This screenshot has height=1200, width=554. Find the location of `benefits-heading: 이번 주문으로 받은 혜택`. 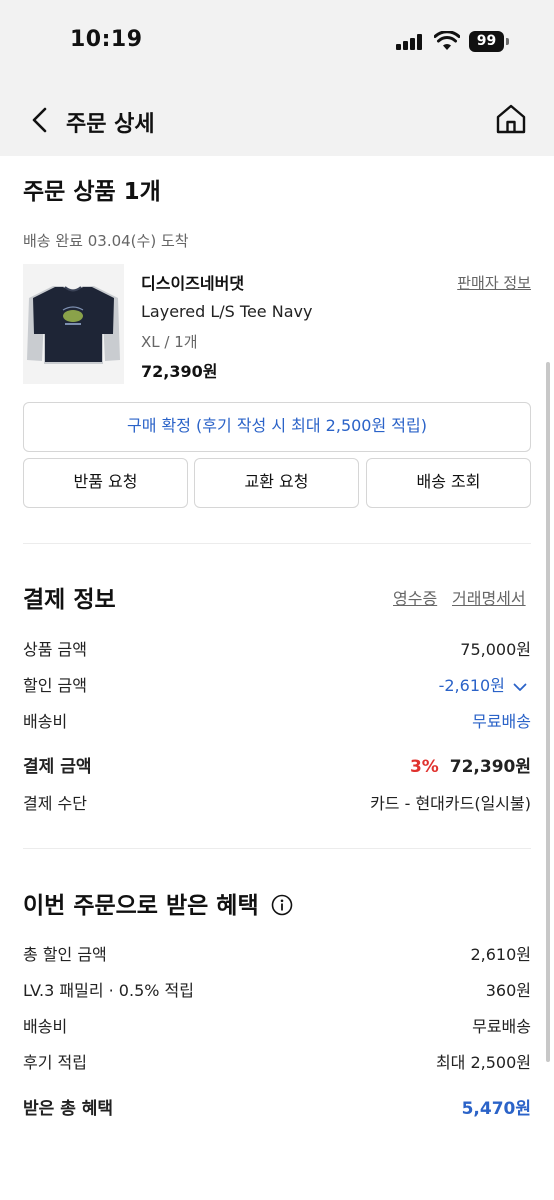

benefits-heading: 이번 주문으로 받은 혜택 is located at coordinates (158, 903).